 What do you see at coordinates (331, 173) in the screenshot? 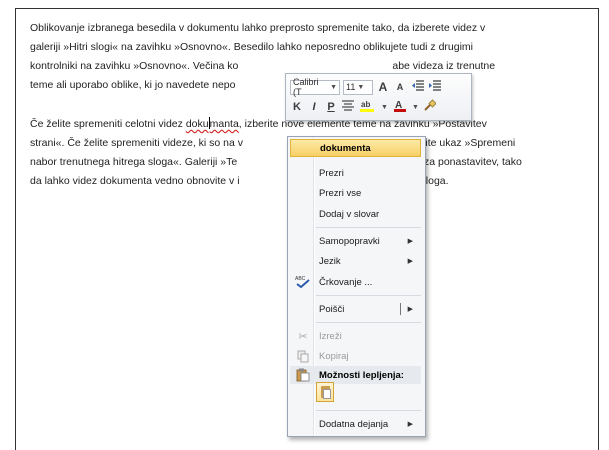
I see `menu-item-label: Prezri` at bounding box center [331, 173].